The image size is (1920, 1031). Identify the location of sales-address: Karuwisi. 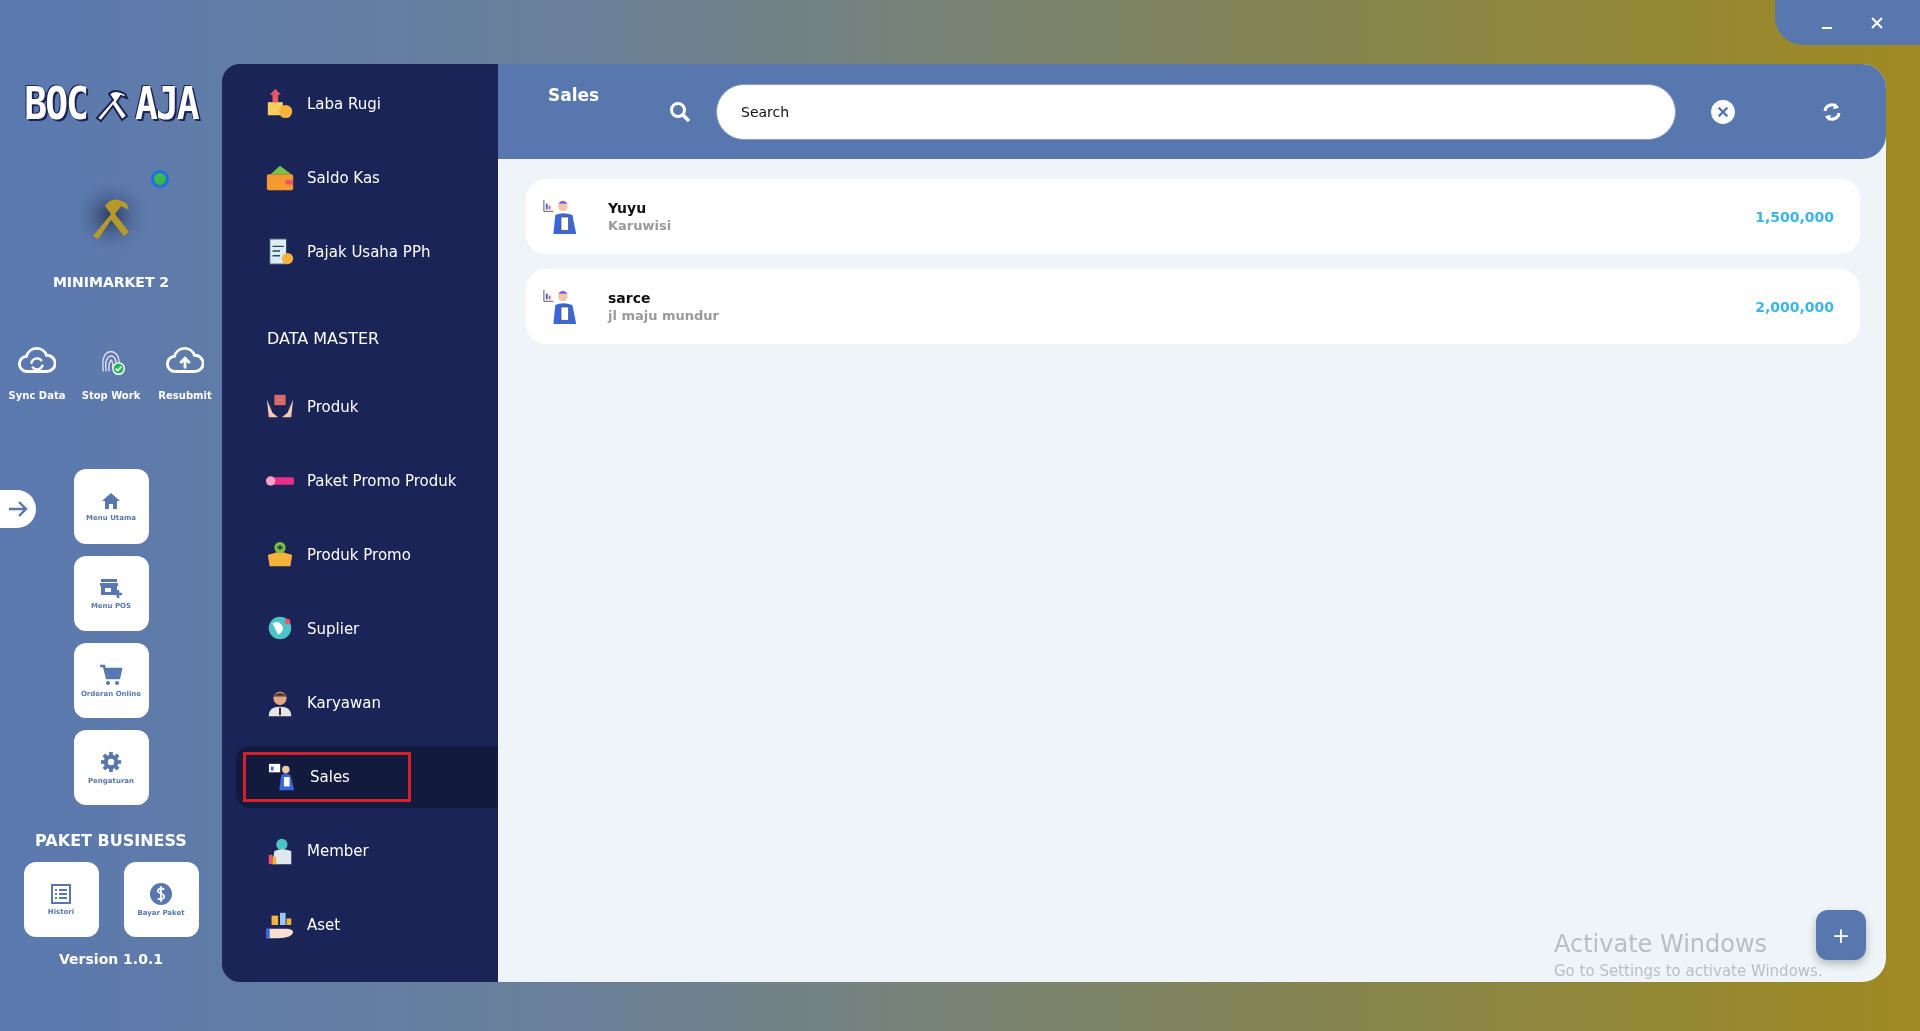
(640, 225).